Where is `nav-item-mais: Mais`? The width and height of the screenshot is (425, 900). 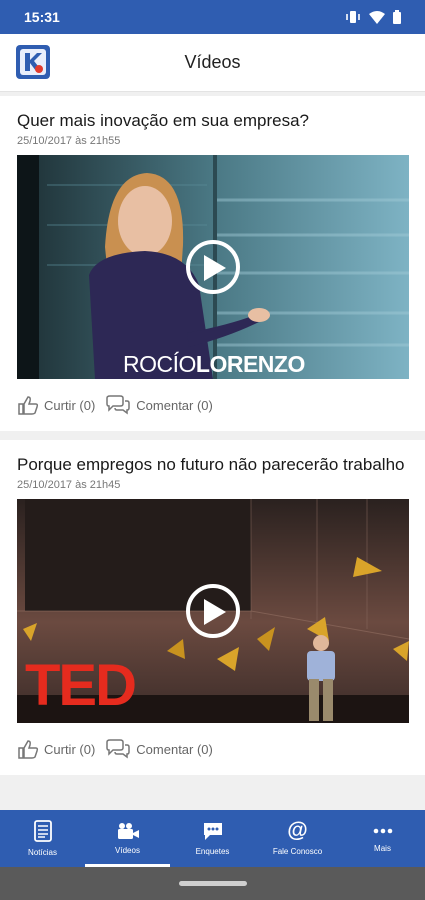
nav-item-mais: Mais is located at coordinates (382, 838).